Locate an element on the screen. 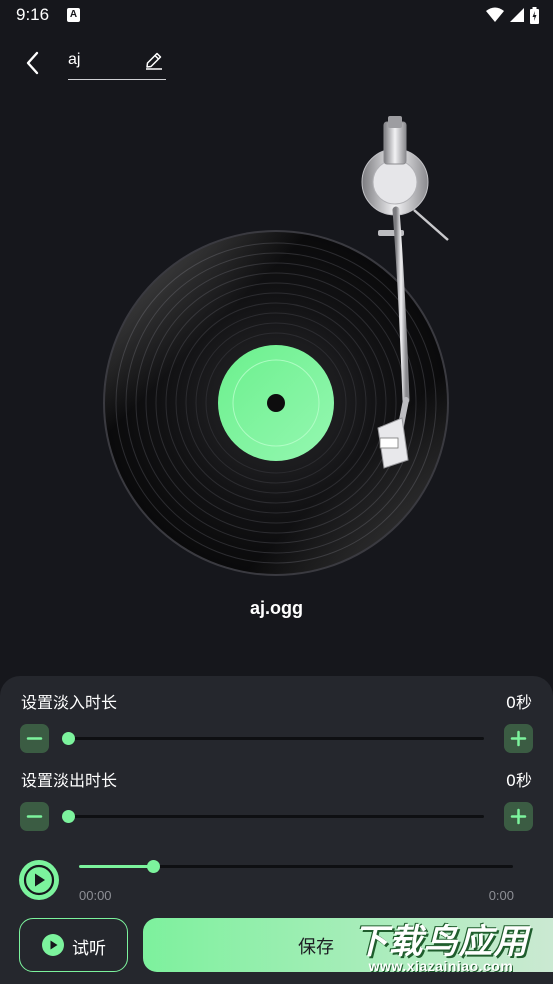  fade-in-decrease-button is located at coordinates (34, 738).